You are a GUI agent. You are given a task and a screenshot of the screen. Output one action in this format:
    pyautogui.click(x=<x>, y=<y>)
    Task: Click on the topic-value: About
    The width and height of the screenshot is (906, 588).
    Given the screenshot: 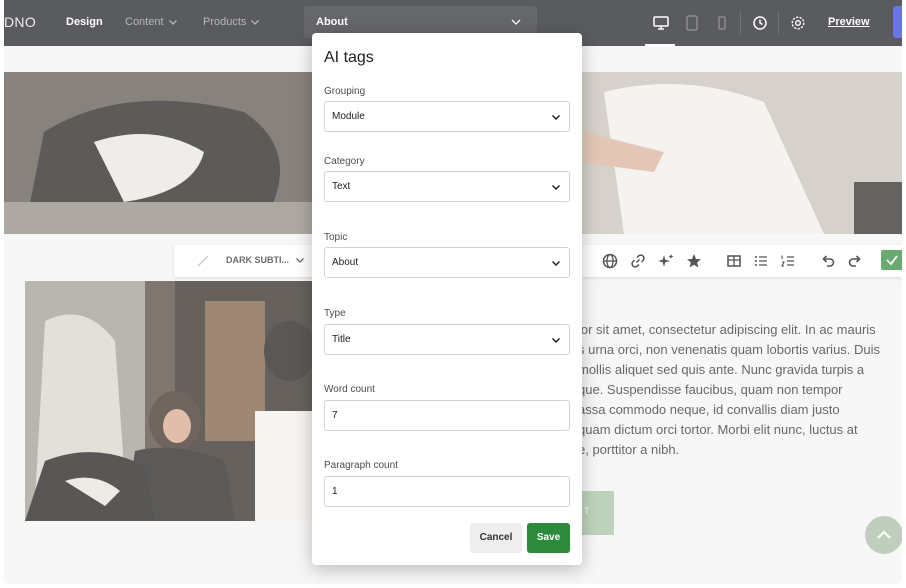 What is the action you would take?
    pyautogui.click(x=345, y=262)
    